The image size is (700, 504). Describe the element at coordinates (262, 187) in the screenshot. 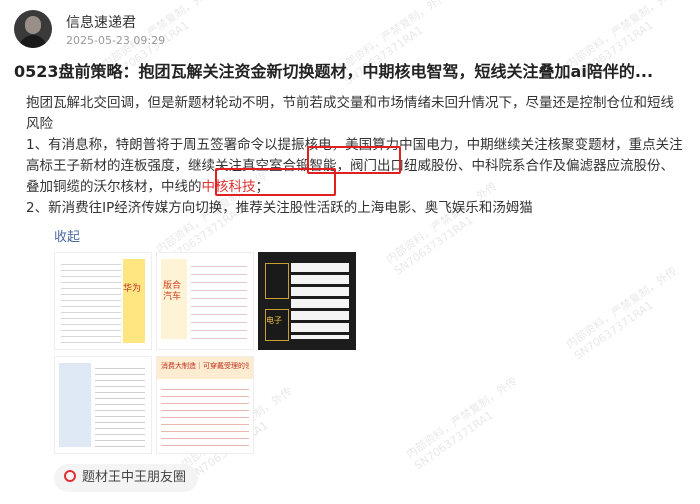

I see `paragraph-text: ；` at that location.